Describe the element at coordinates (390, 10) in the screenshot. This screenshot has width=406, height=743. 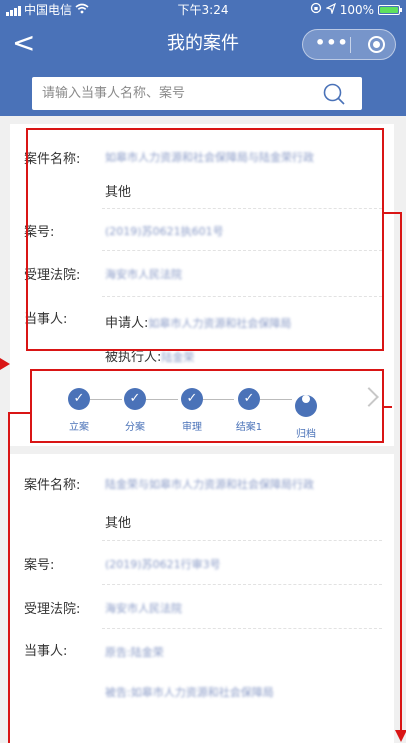
I see `battery-icon` at that location.